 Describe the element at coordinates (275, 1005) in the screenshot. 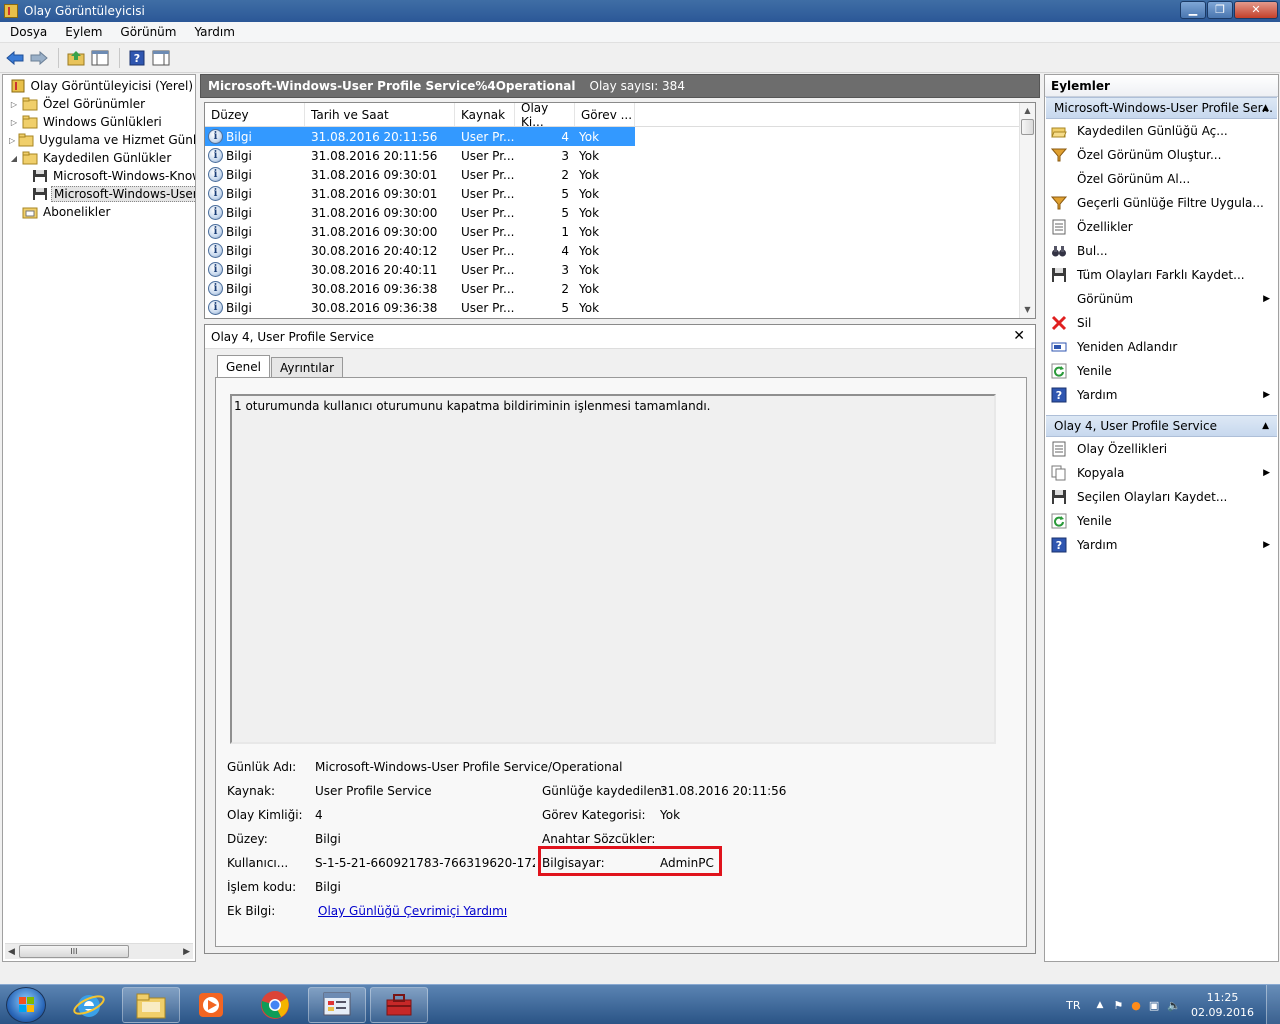

I see `chrome-icon` at that location.